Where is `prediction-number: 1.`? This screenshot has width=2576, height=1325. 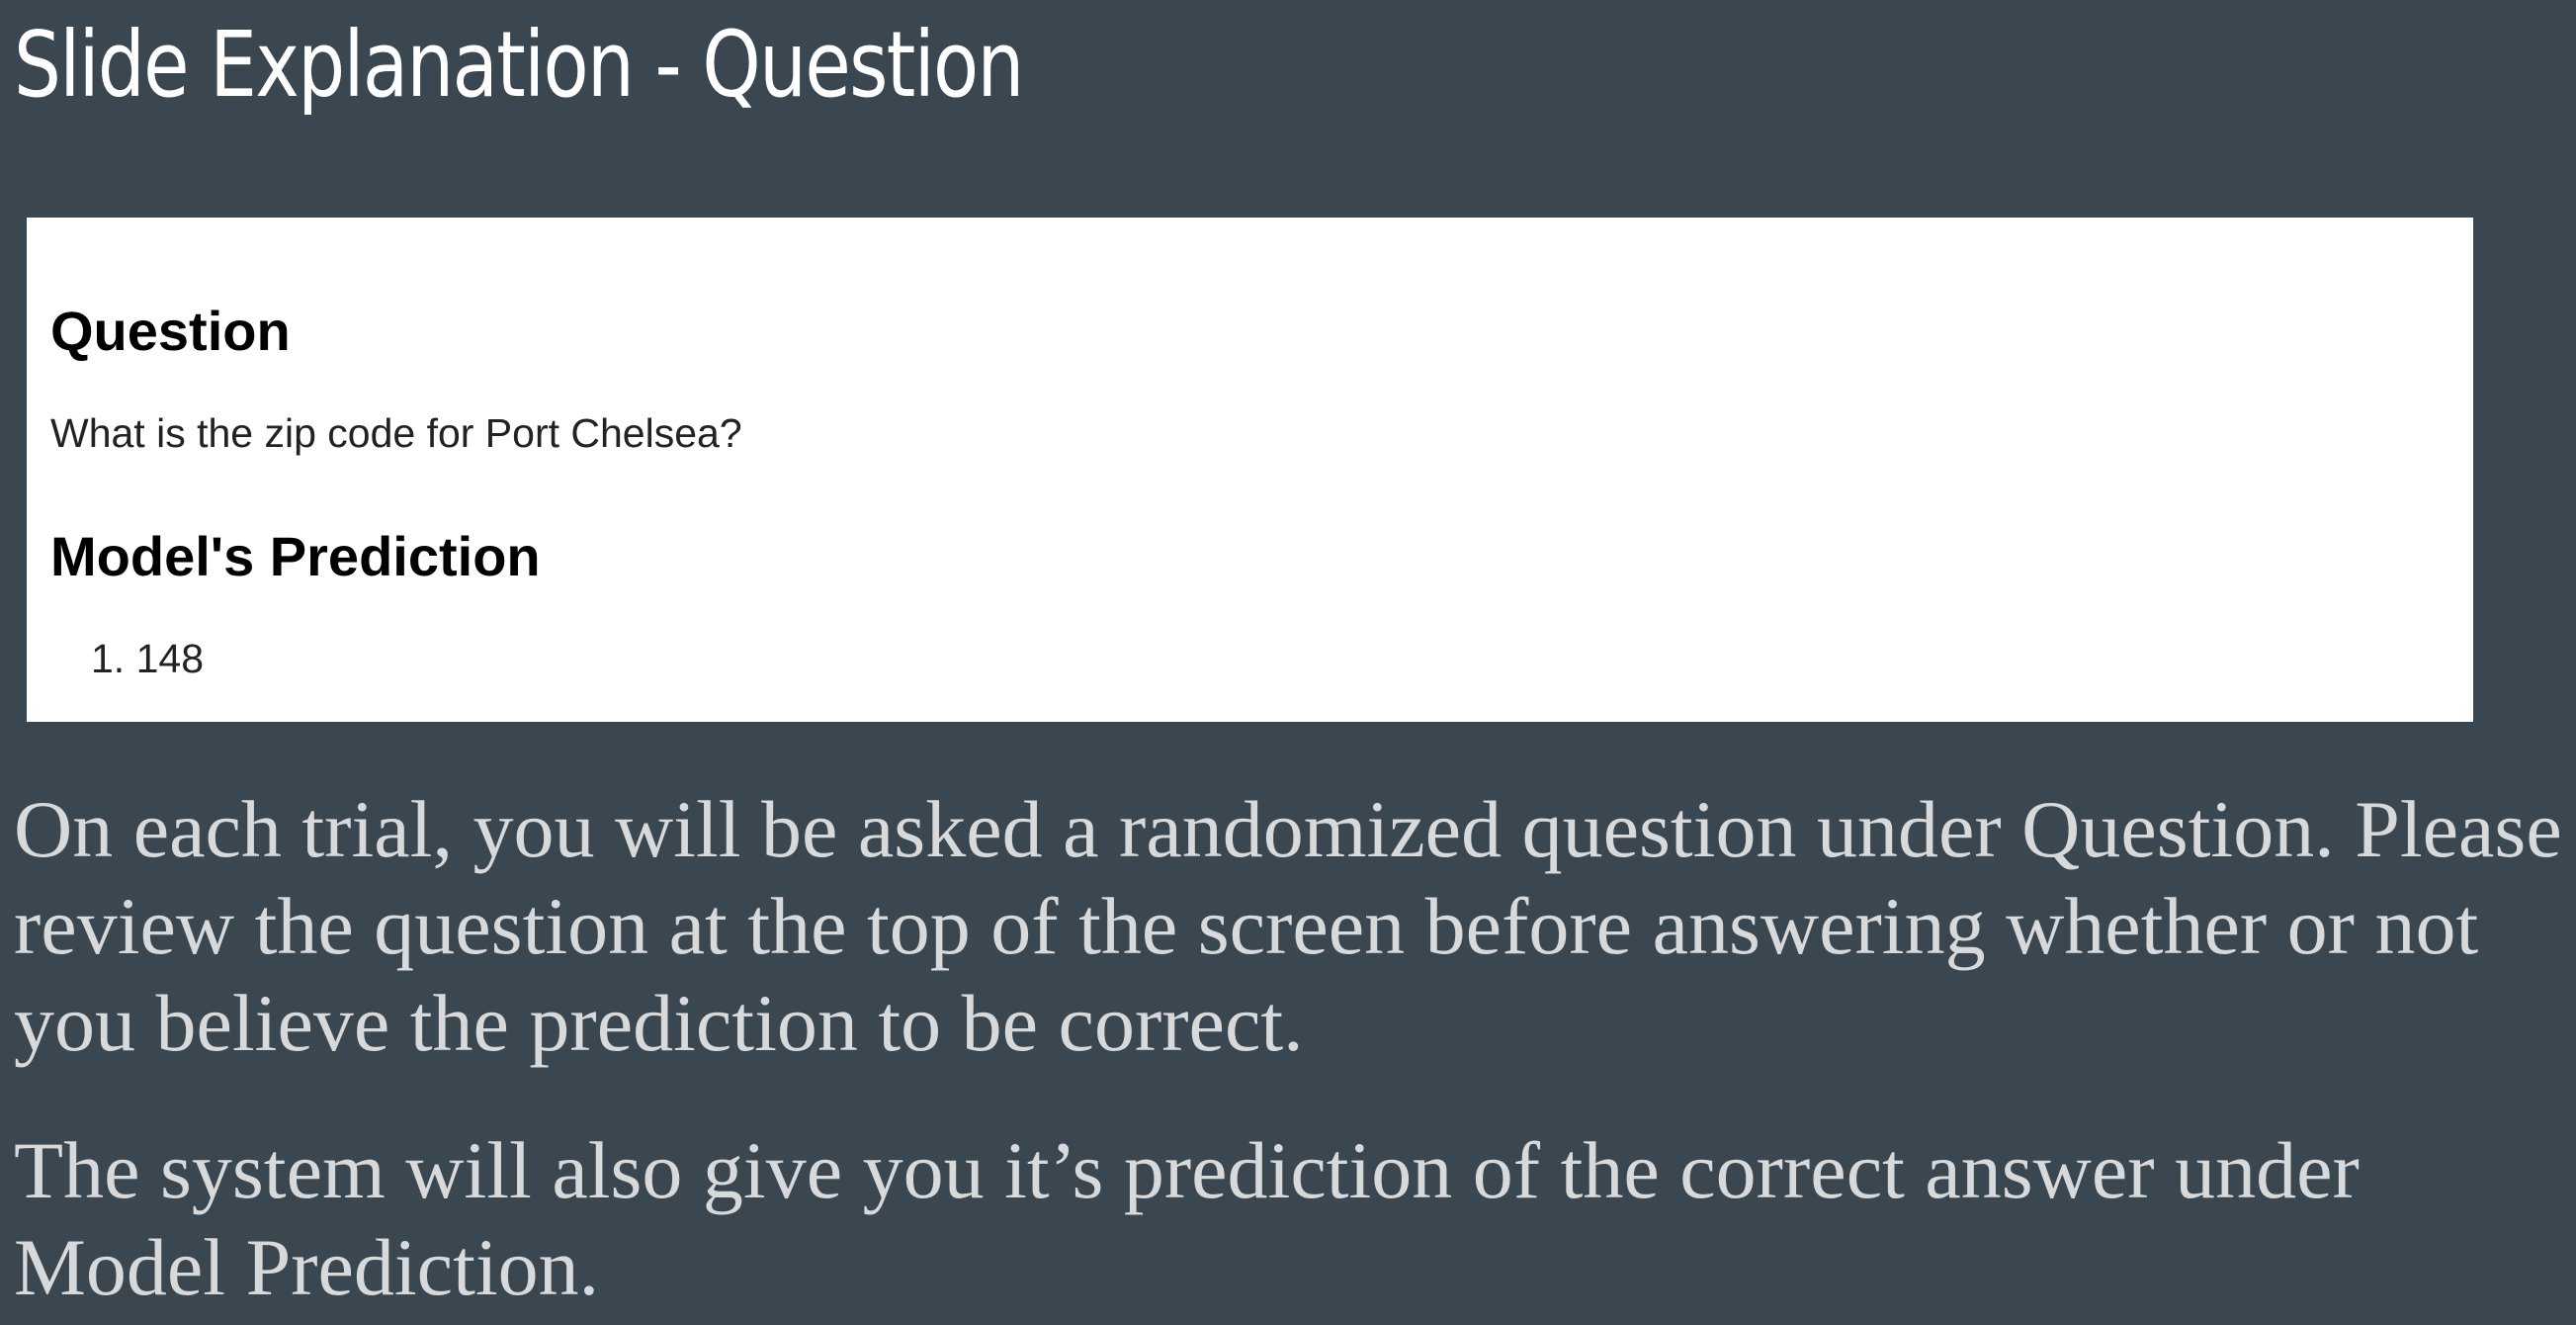 prediction-number: 1. is located at coordinates (108, 658).